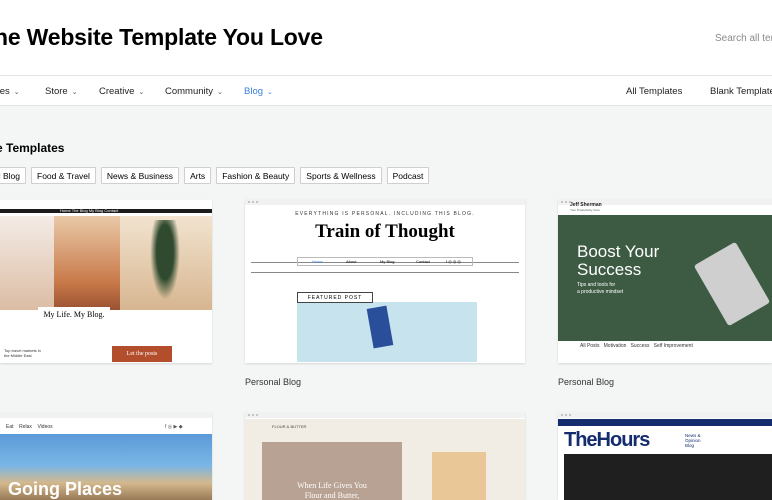 Image resolution: width=772 pixels, height=500 pixels. What do you see at coordinates (56, 91) in the screenshot?
I see `nav-item-label: Store` at bounding box center [56, 91].